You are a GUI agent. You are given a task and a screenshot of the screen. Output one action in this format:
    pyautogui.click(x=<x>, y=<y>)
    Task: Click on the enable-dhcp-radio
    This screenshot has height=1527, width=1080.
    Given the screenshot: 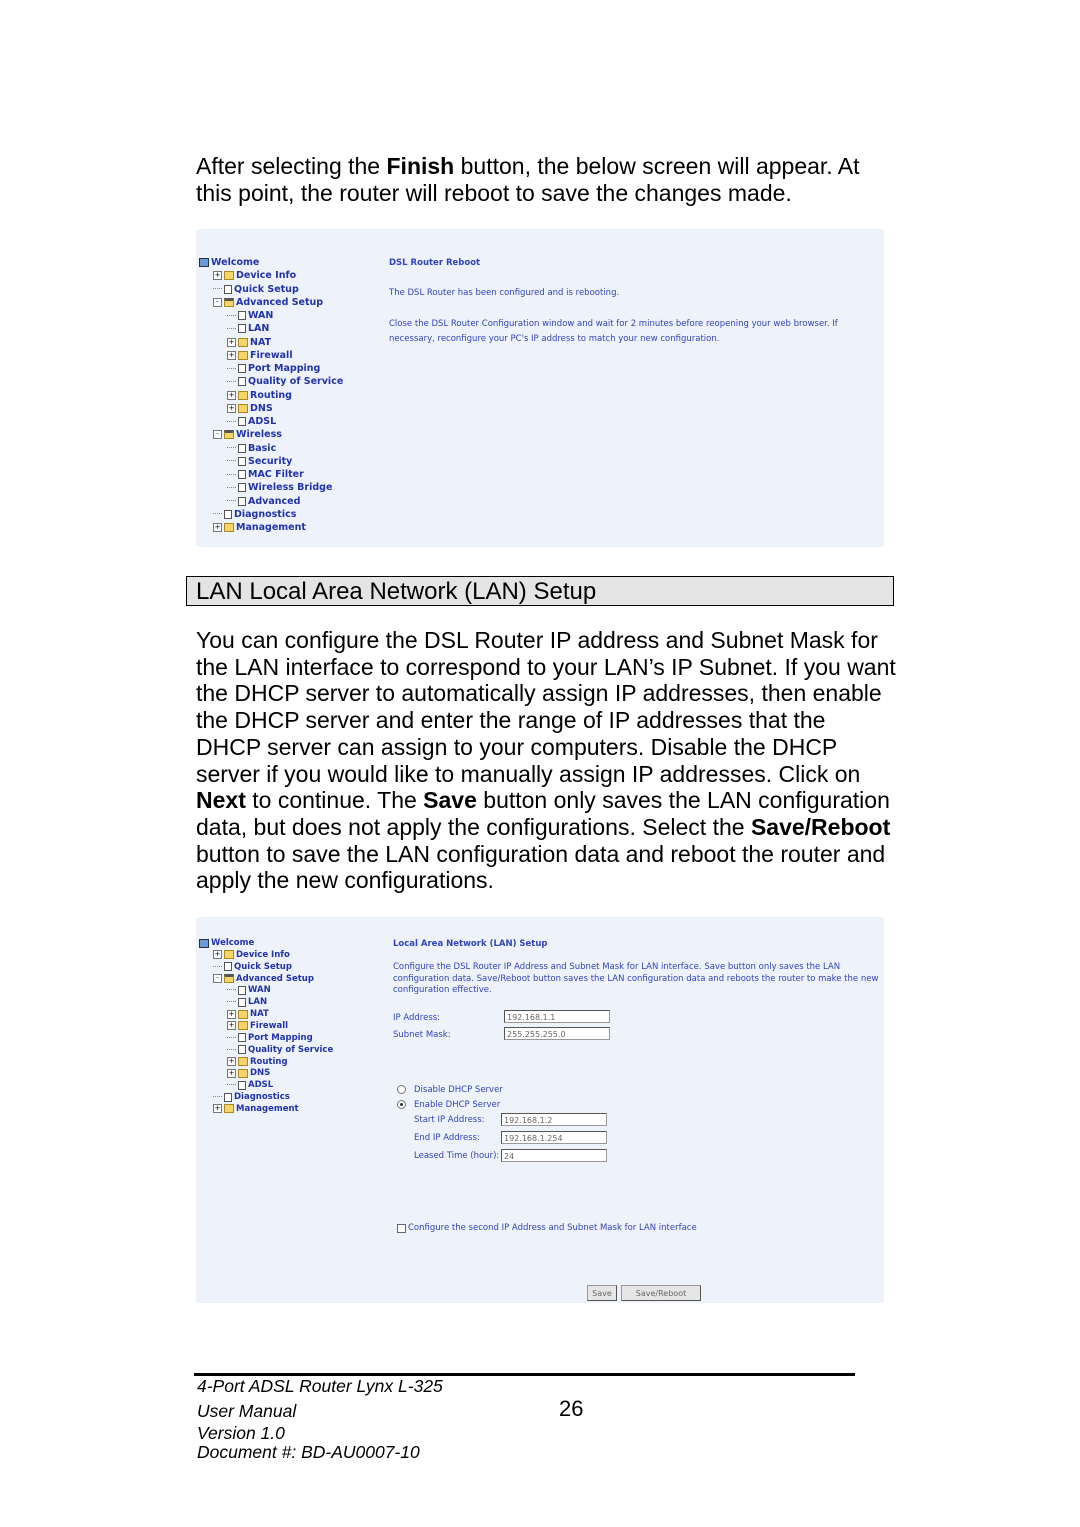 What is the action you would take?
    pyautogui.click(x=401, y=1104)
    